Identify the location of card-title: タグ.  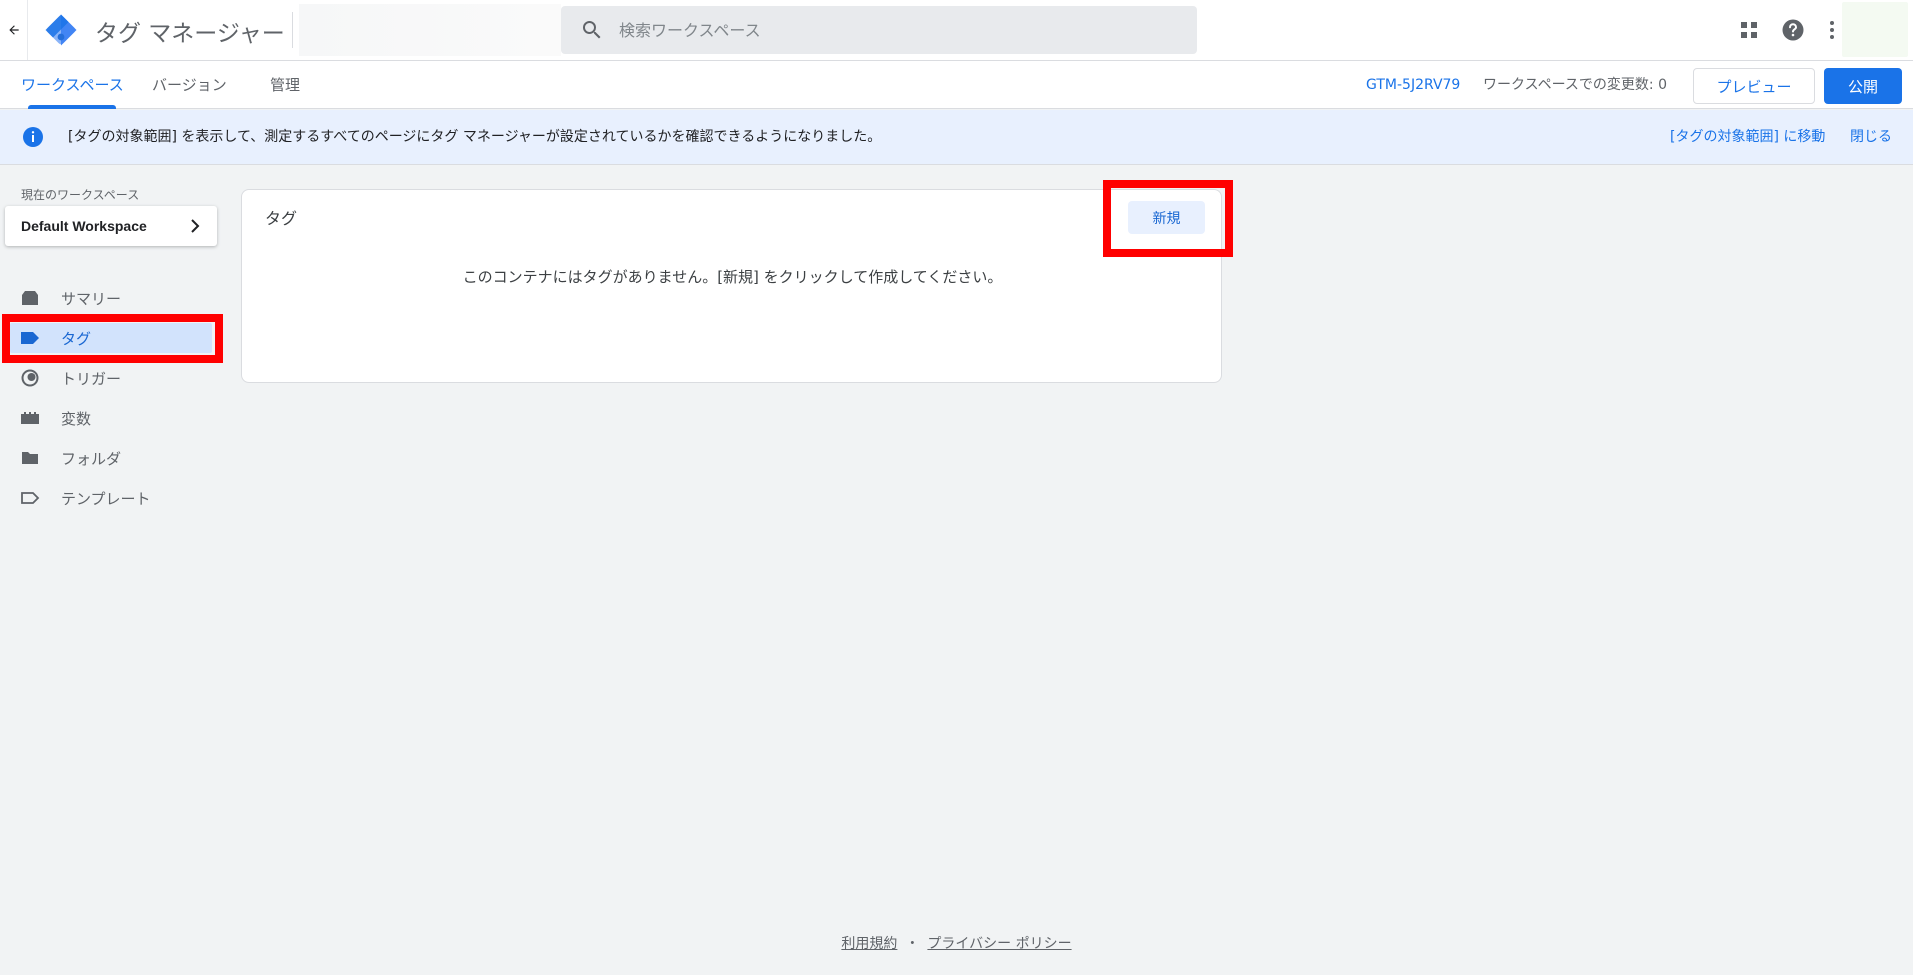
(281, 218).